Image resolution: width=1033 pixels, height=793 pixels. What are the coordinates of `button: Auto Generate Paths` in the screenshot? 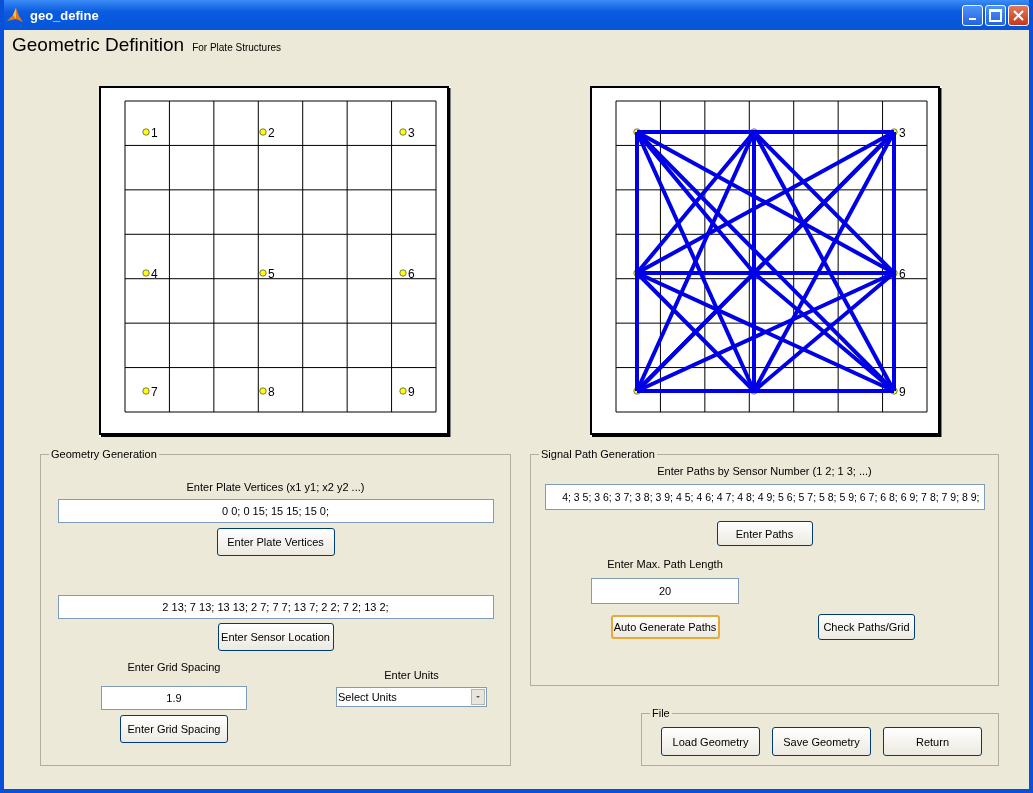 It's located at (665, 627).